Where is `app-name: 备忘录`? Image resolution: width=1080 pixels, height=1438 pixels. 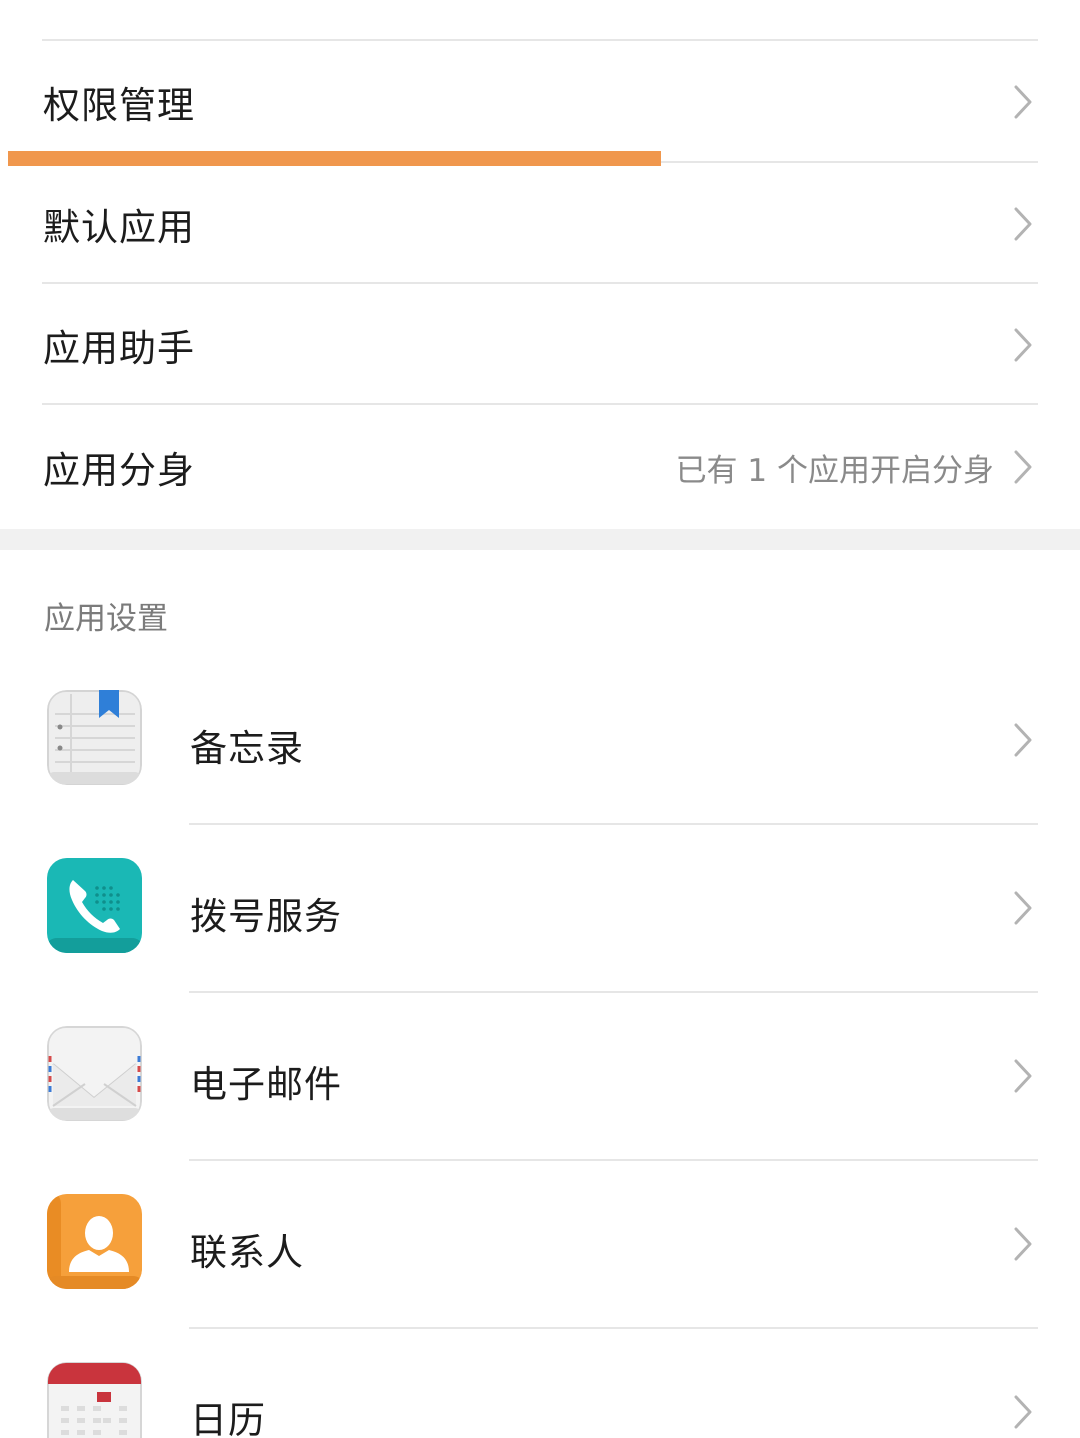 app-name: 备忘录 is located at coordinates (247, 748).